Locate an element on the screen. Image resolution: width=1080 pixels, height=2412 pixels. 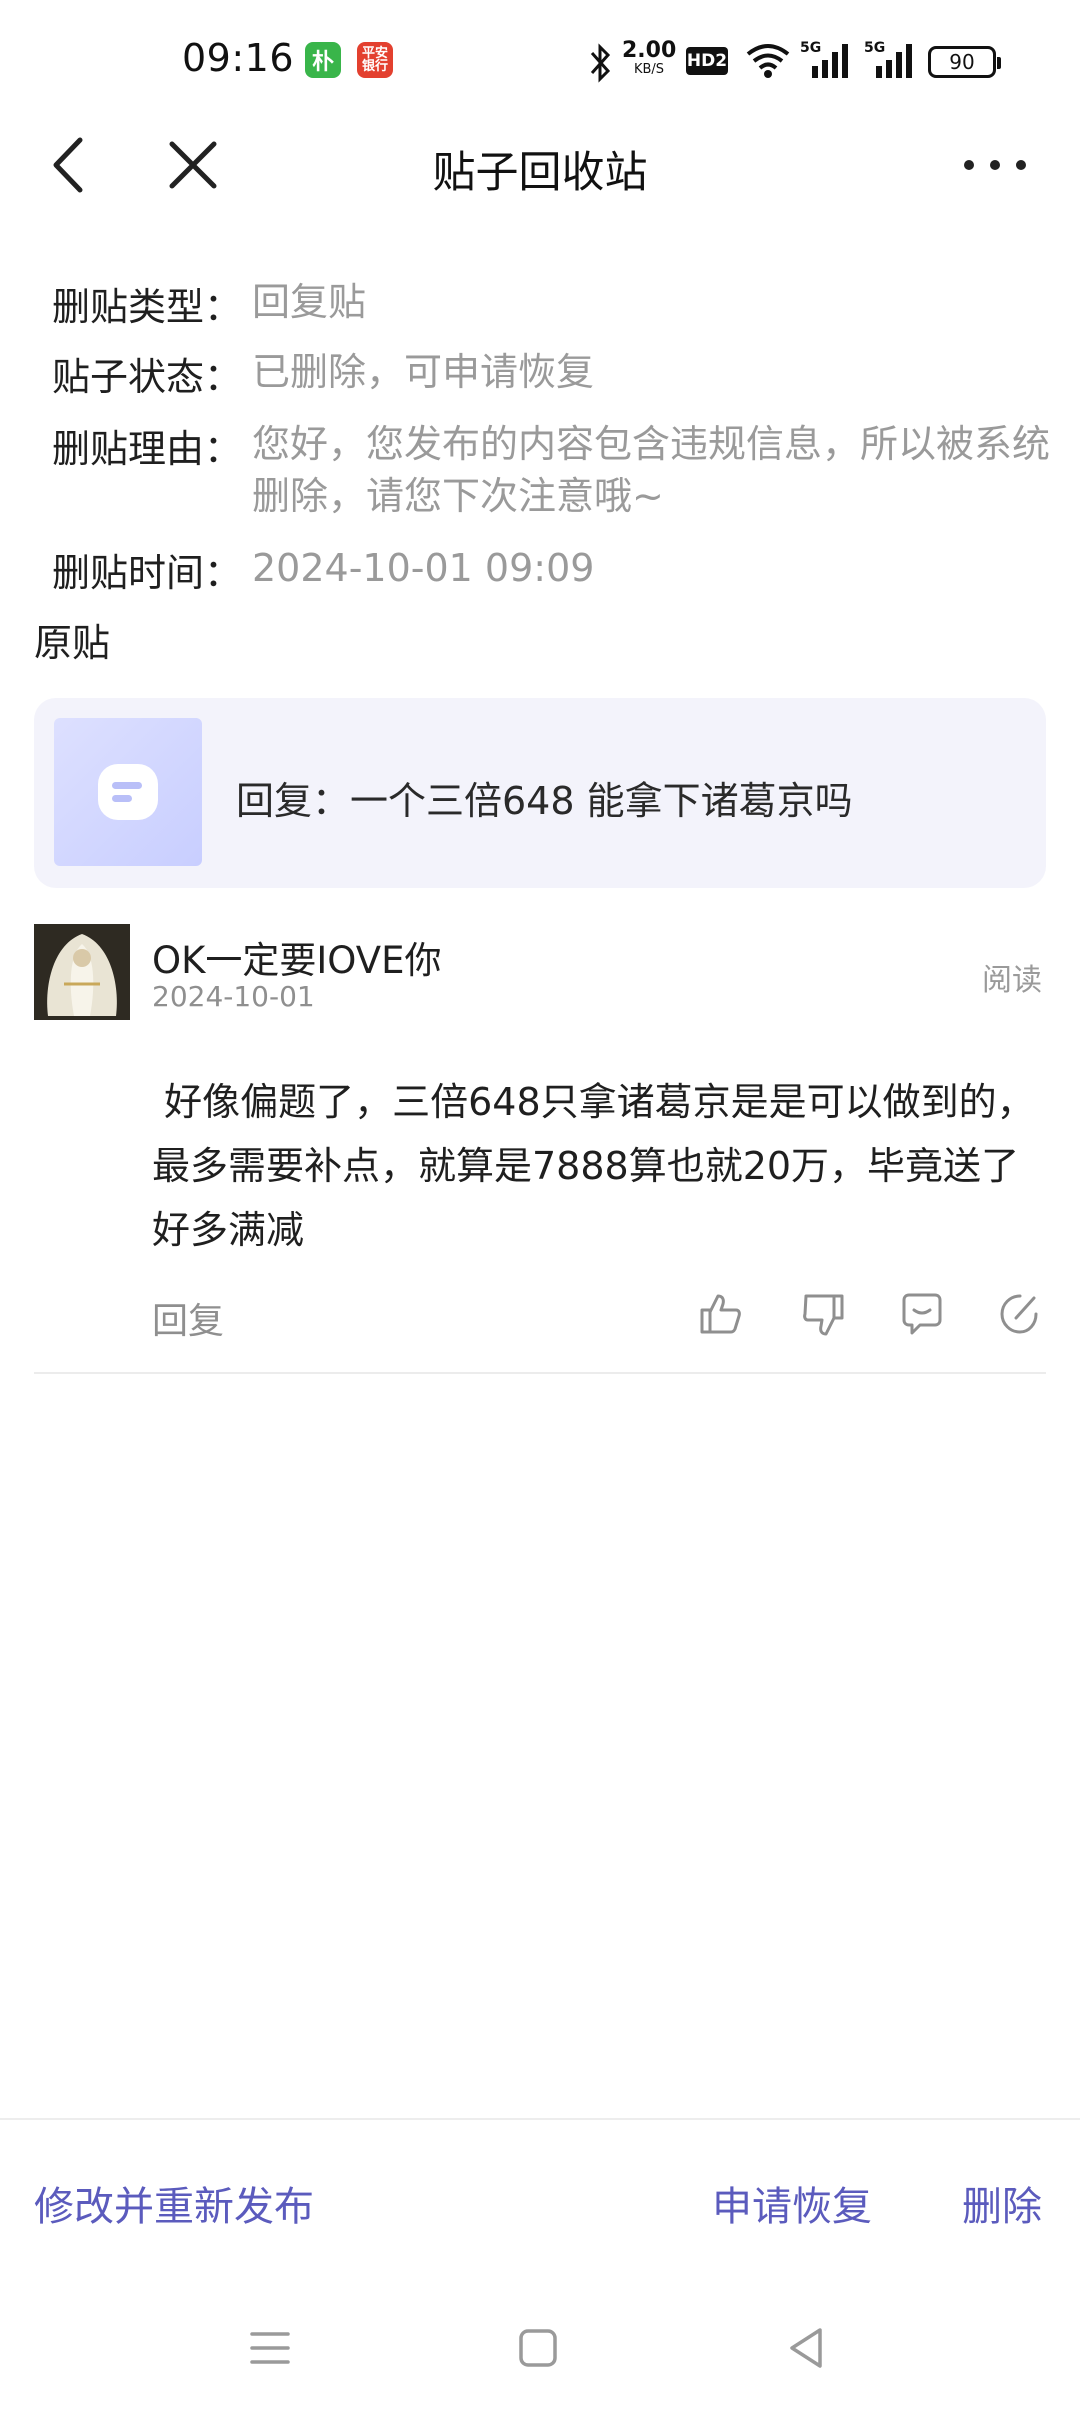
delete-reason-value: 您好，您发布的内容包含违规信息，所以被系统删除，请您下次注意哦~ is located at coordinates (651, 470).